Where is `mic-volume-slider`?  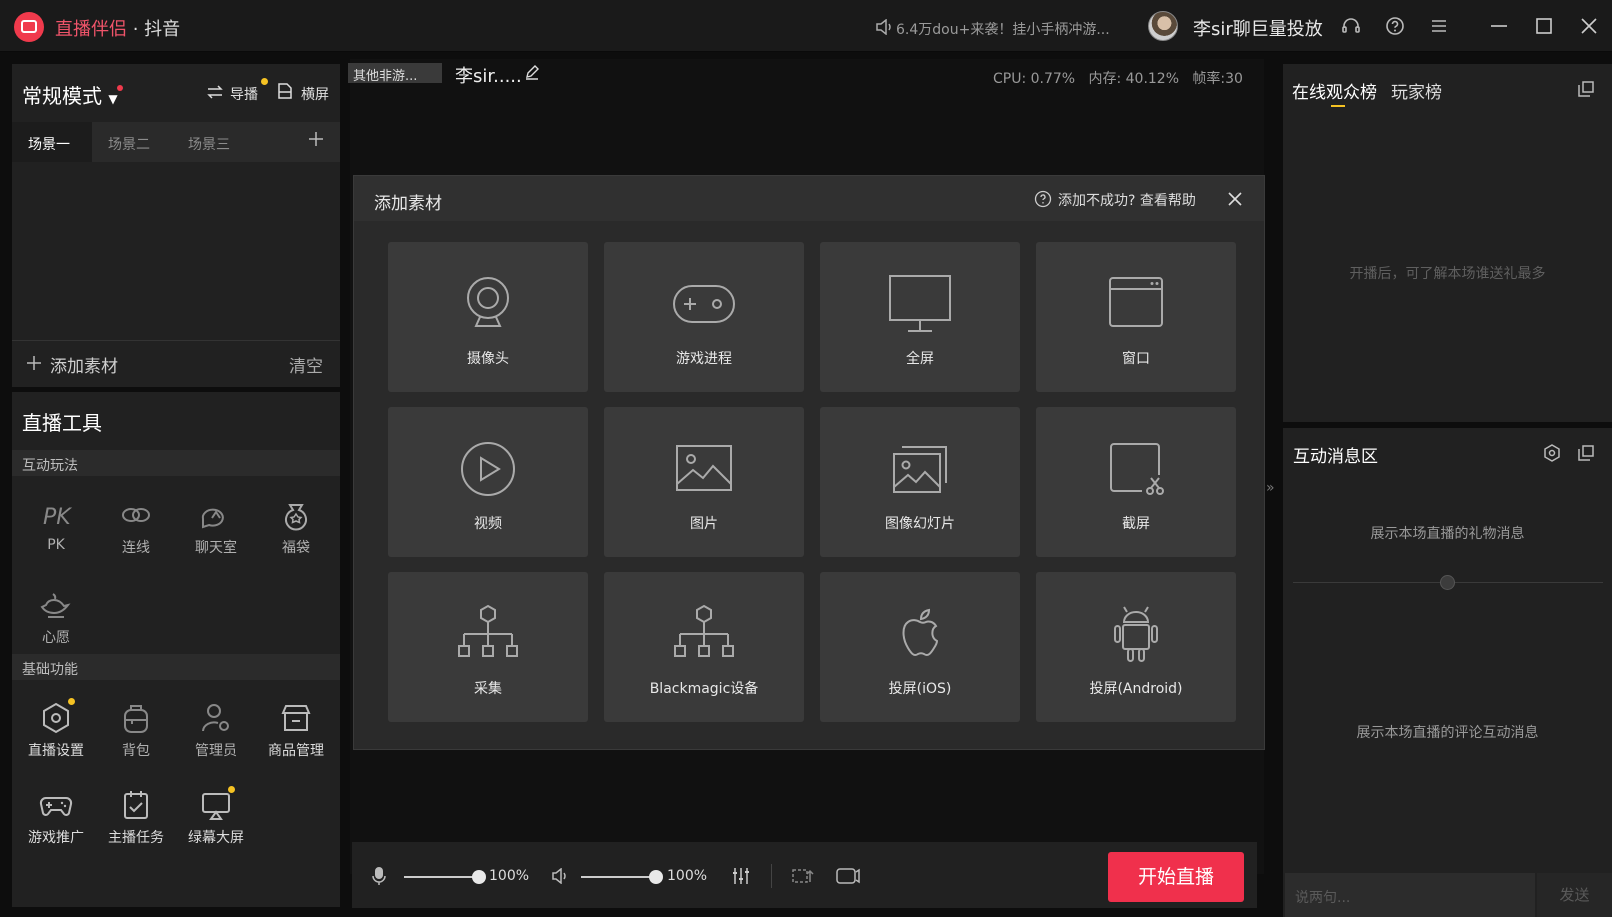
mic-volume-slider is located at coordinates (445, 877).